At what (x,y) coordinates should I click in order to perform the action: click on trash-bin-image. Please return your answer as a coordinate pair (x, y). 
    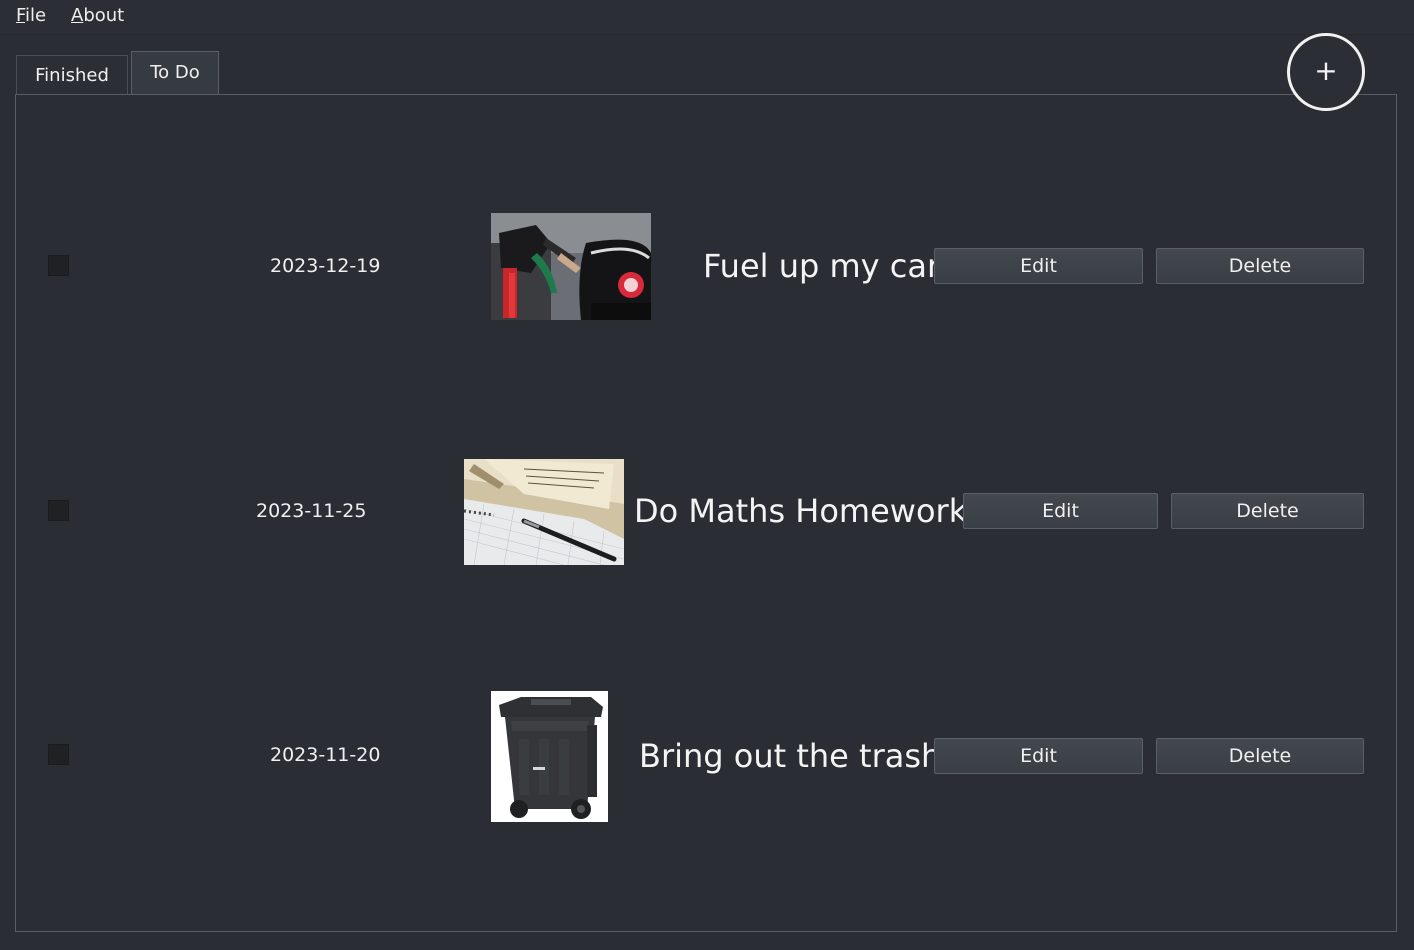
    Looking at the image, I should click on (549, 756).